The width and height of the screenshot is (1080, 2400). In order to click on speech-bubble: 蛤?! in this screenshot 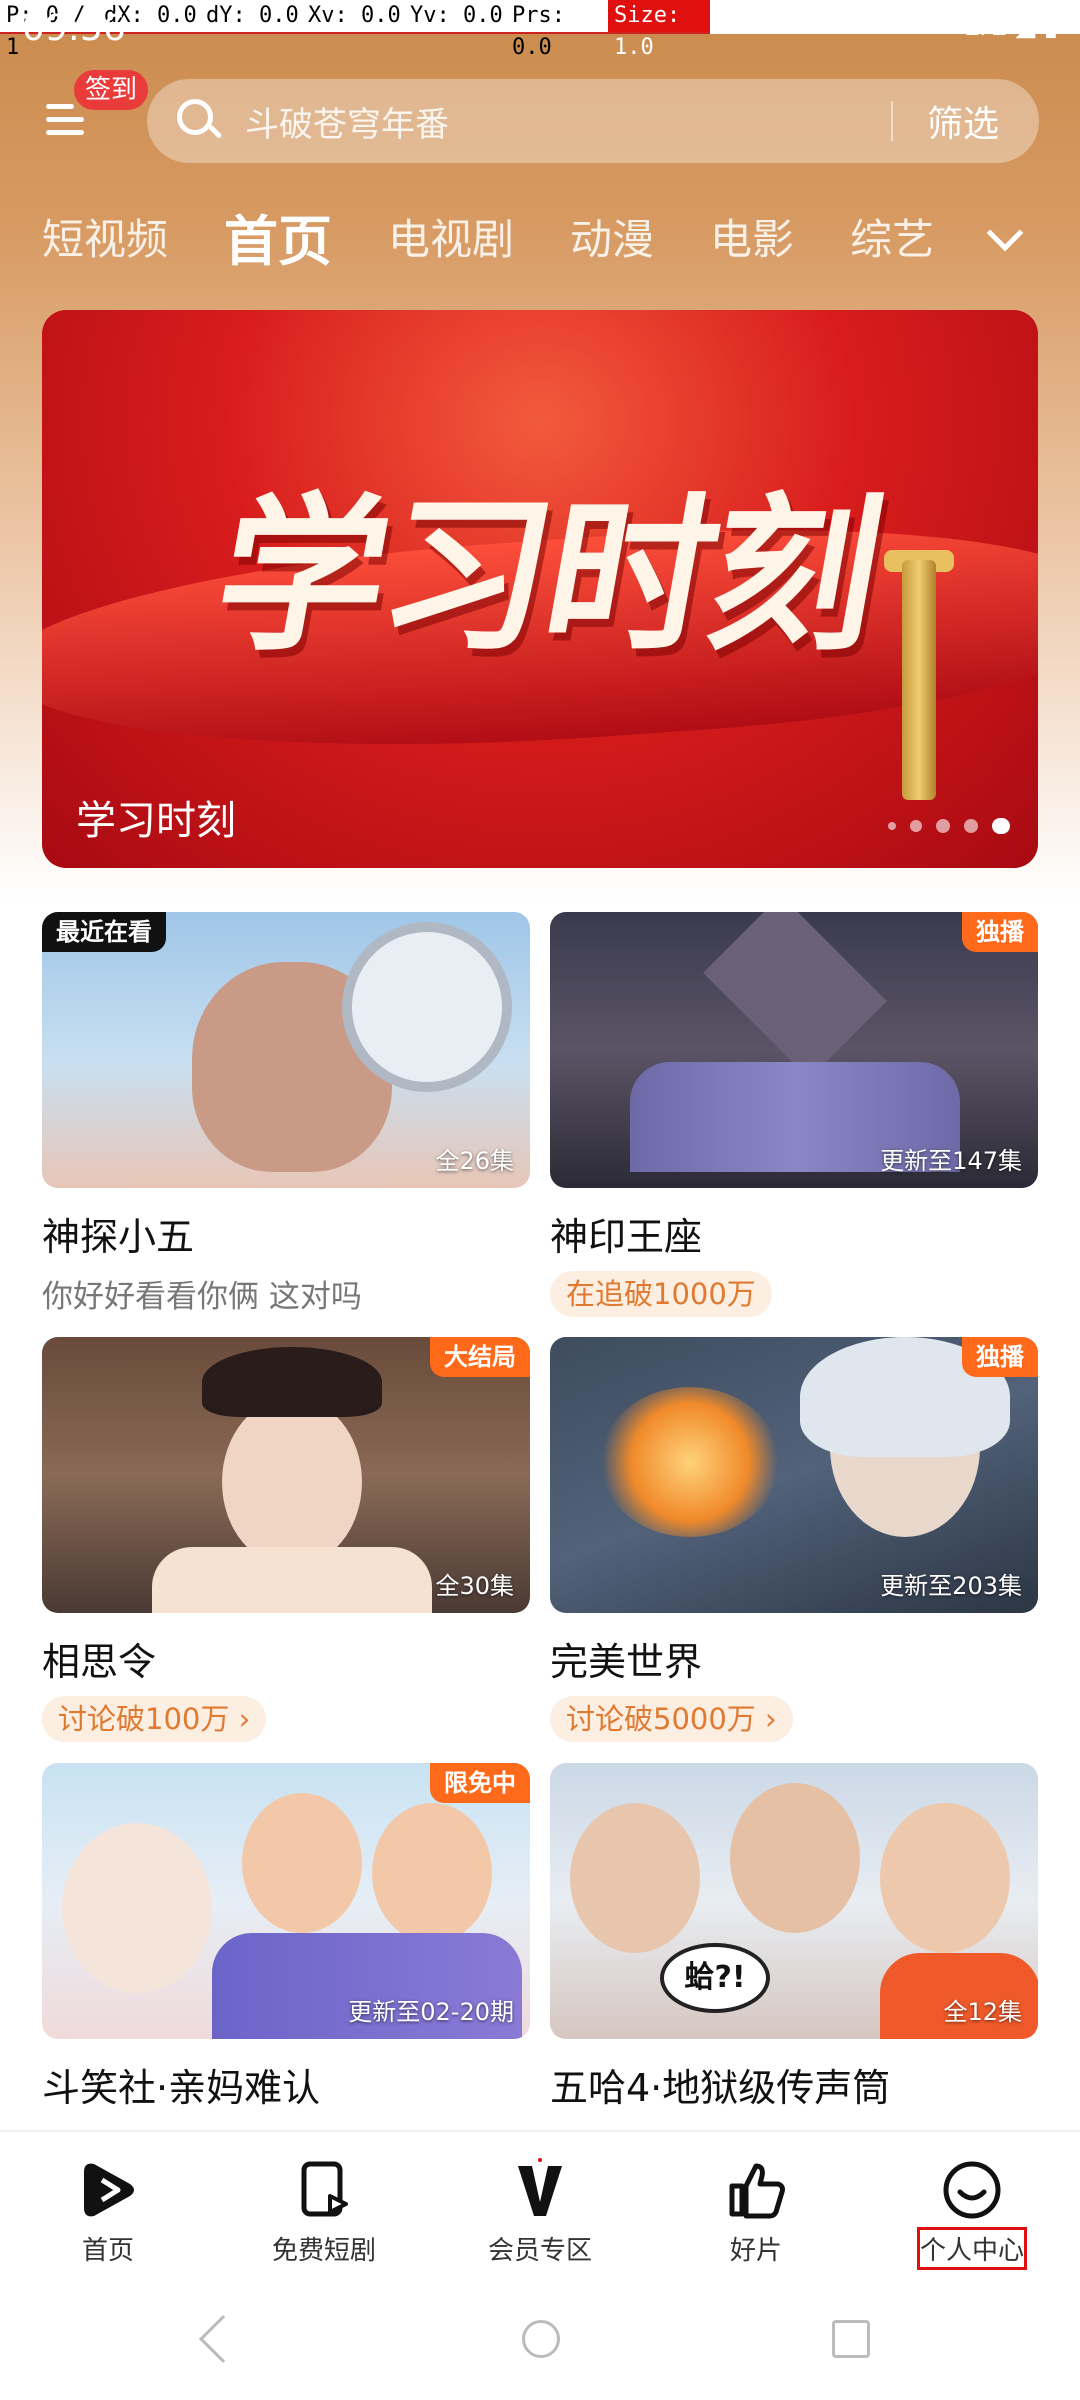, I will do `click(715, 1978)`.